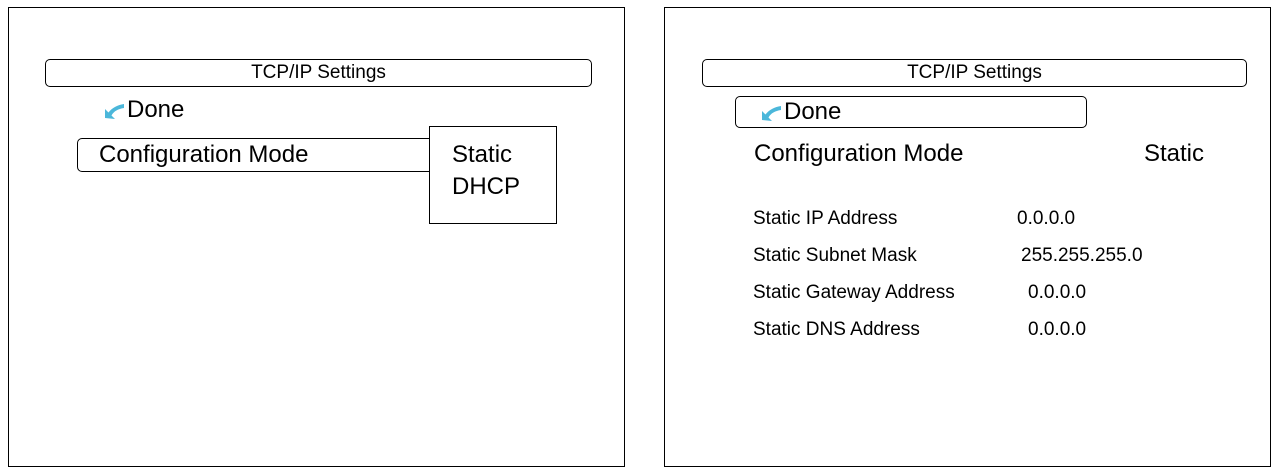 The width and height of the screenshot is (1280, 467). Describe the element at coordinates (1082, 255) in the screenshot. I see `static-subnet-mask-value: 255.255.255.0` at that location.